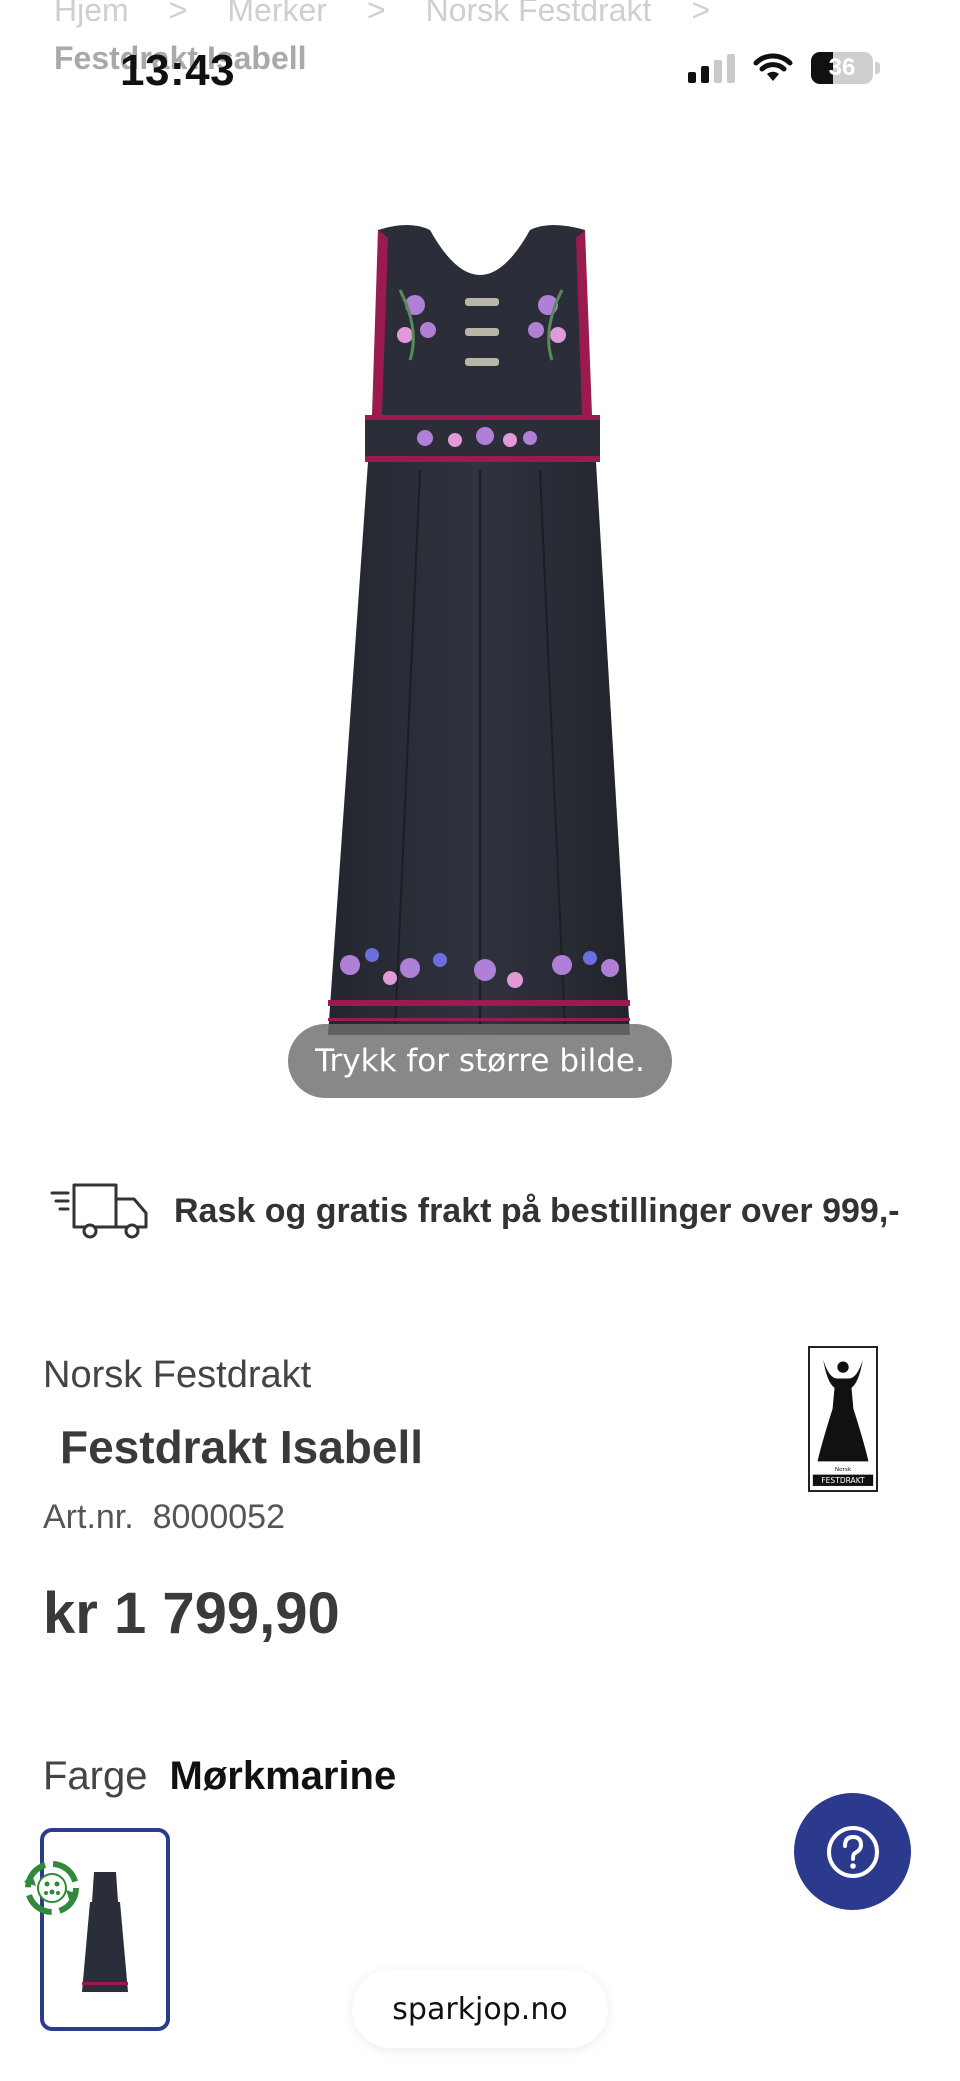 The image size is (960, 2081). I want to click on battery-level: 36, so click(842, 67).